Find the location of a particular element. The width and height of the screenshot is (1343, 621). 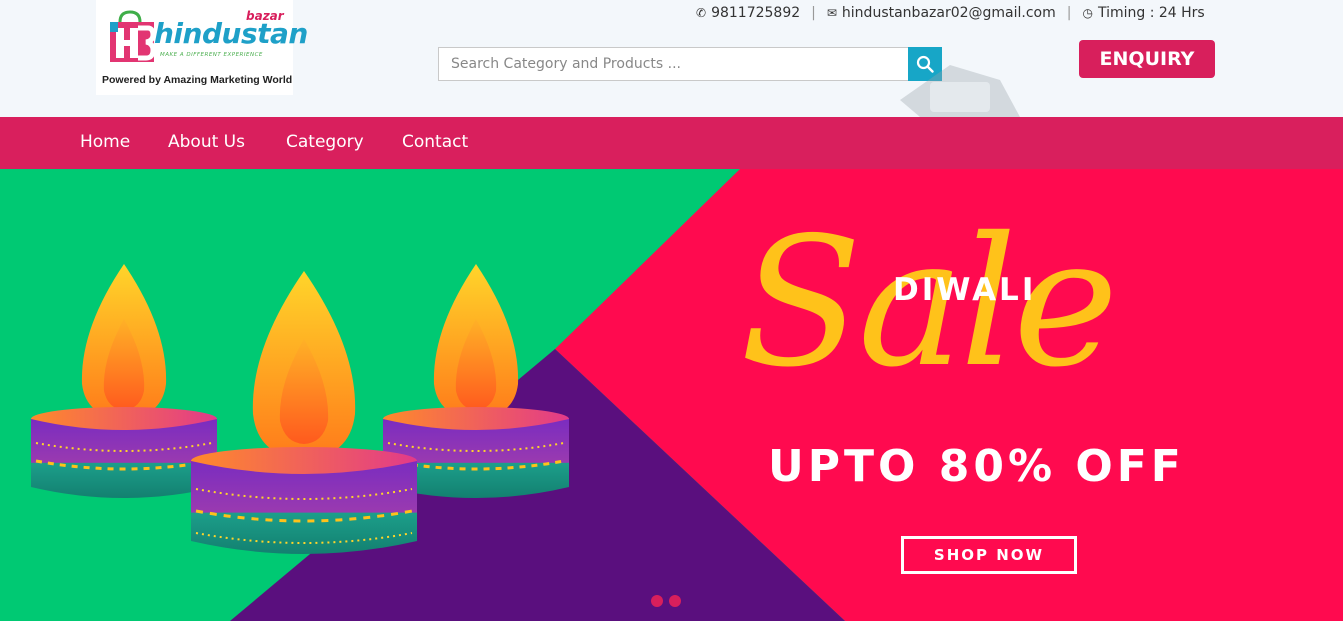

nav-about-us: About Us is located at coordinates (206, 142).